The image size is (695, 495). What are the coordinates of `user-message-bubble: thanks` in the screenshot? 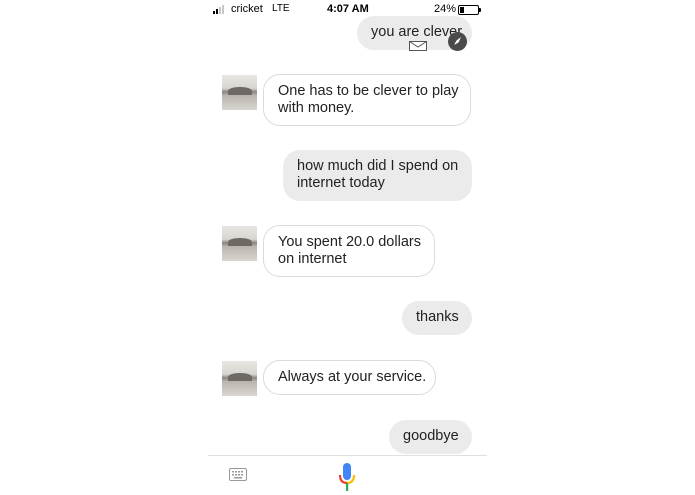 It's located at (437, 318).